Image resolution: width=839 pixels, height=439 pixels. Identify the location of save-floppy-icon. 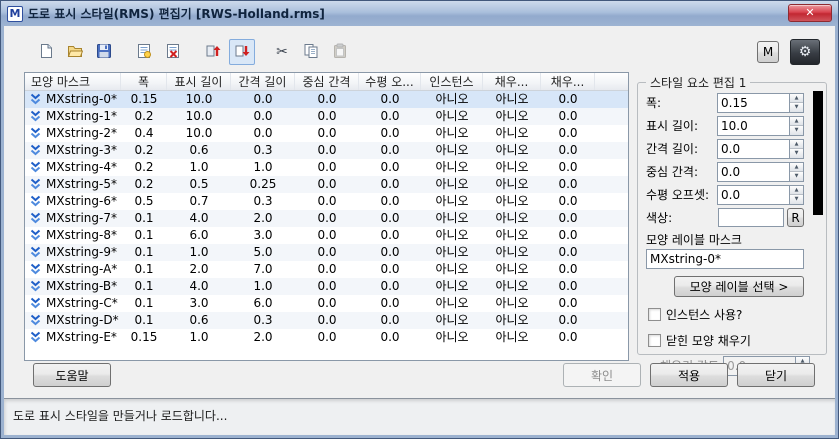
(104, 52).